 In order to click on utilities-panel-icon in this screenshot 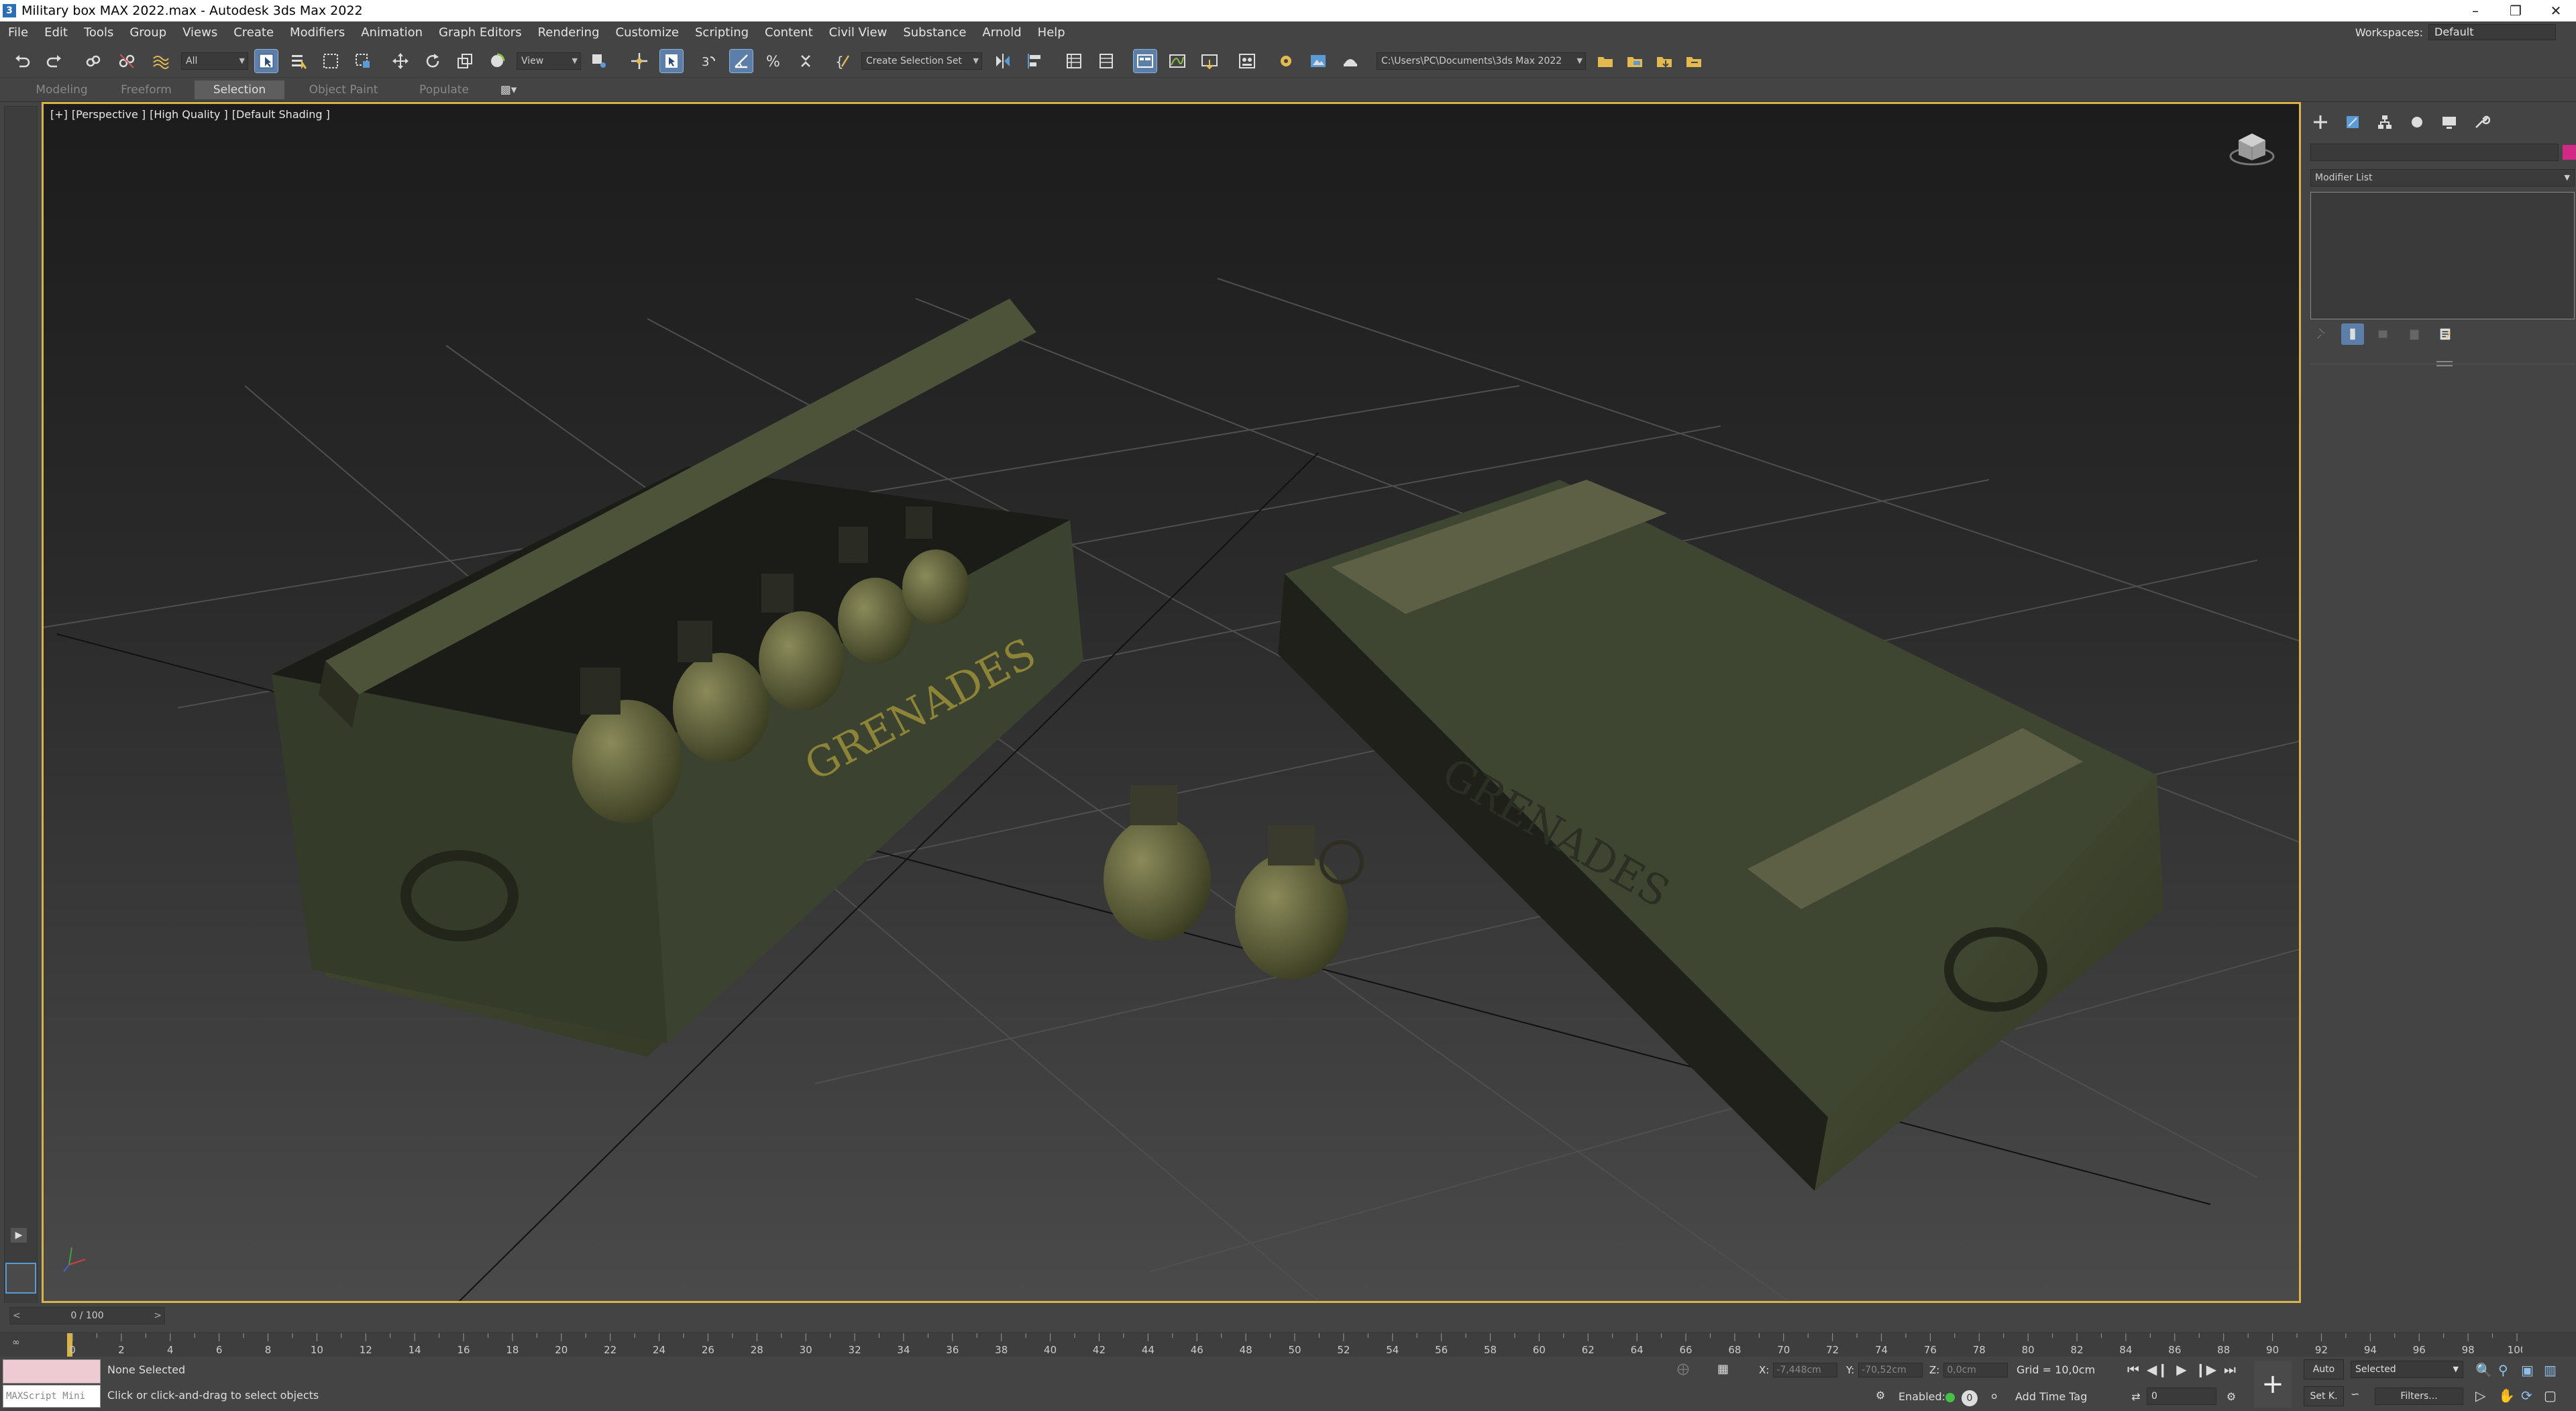, I will do `click(2481, 122)`.